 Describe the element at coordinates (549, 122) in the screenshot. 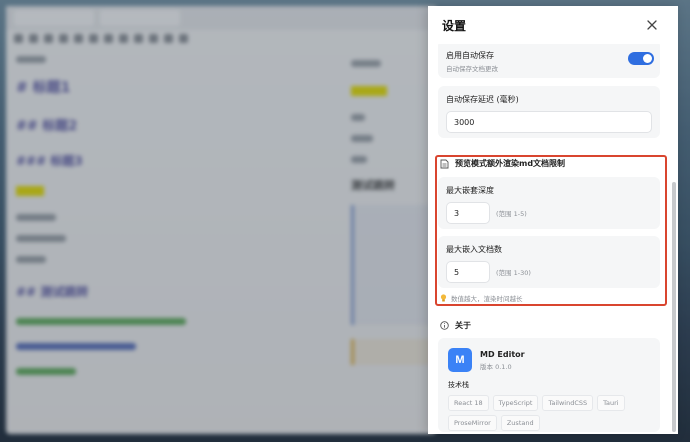

I see `autosave-delay-input: 3000` at that location.